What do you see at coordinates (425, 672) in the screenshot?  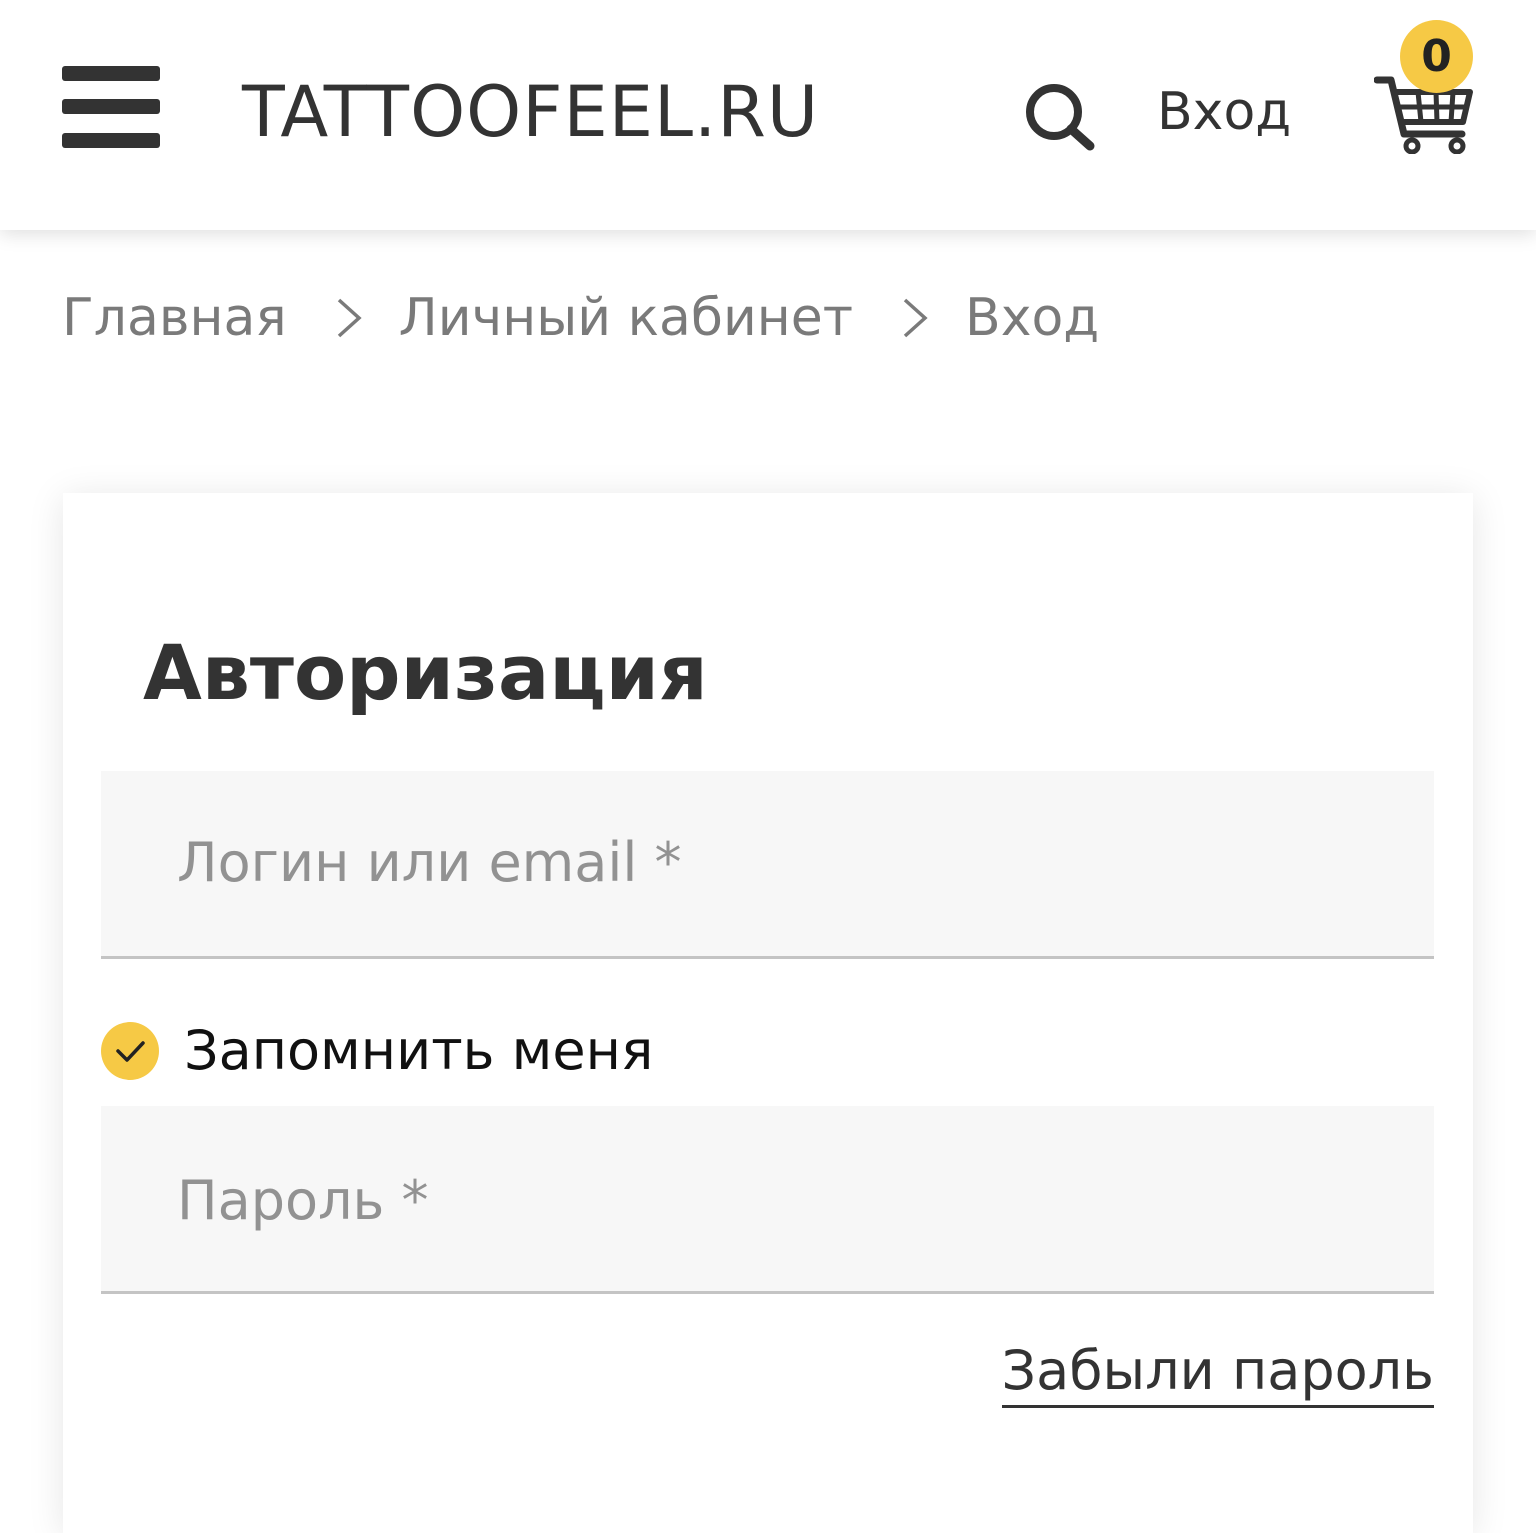 I see `page-title: Авторизация` at bounding box center [425, 672].